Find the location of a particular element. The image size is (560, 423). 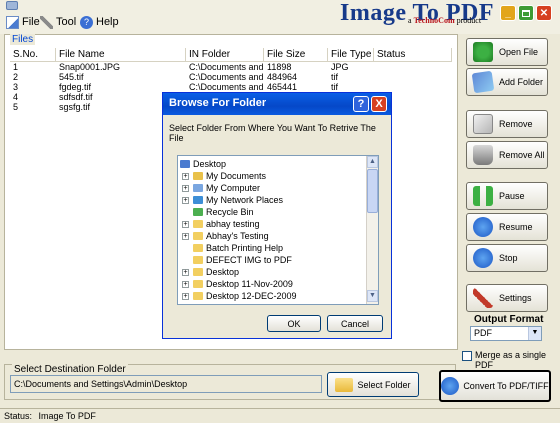

table-row: 3 fgdeg.tif C:\Documents and... 465441 tif is located at coordinates (231, 87).